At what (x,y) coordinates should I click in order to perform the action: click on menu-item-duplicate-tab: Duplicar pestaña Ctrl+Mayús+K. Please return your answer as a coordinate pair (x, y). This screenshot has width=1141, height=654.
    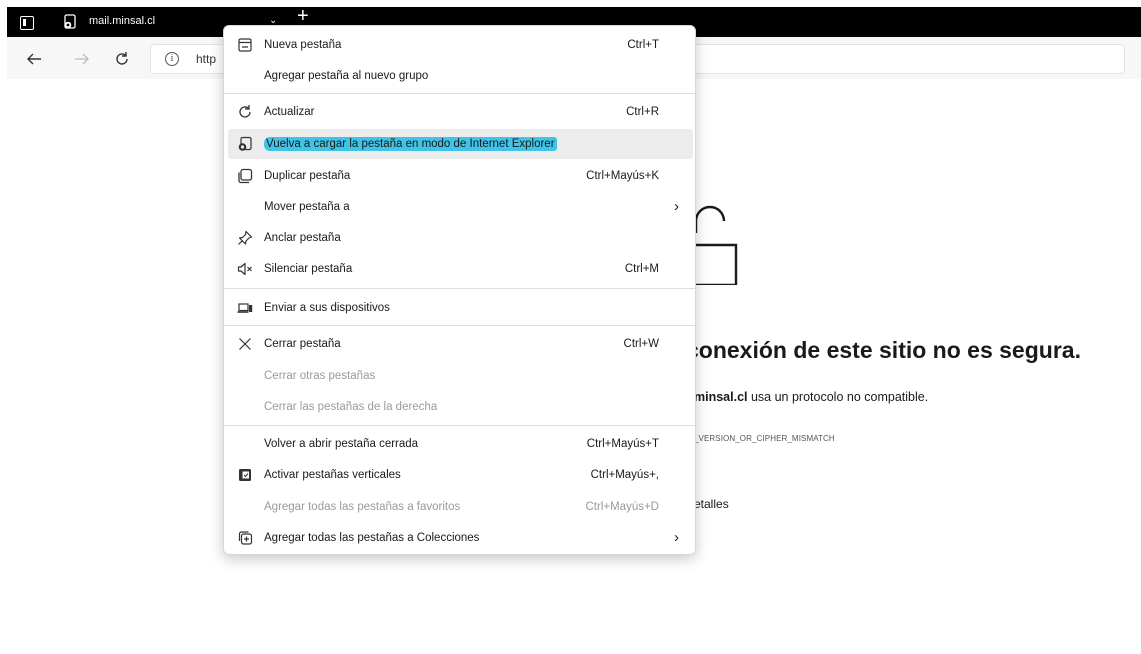
    Looking at the image, I should click on (460, 176).